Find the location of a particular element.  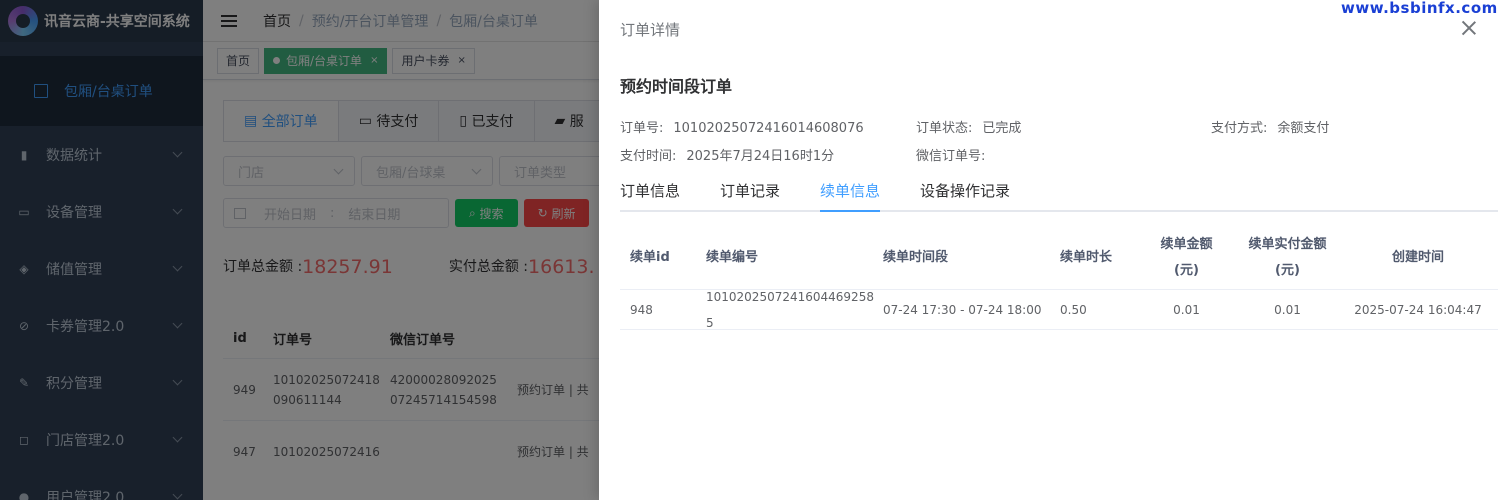

field-label: 订单号: is located at coordinates (642, 128).